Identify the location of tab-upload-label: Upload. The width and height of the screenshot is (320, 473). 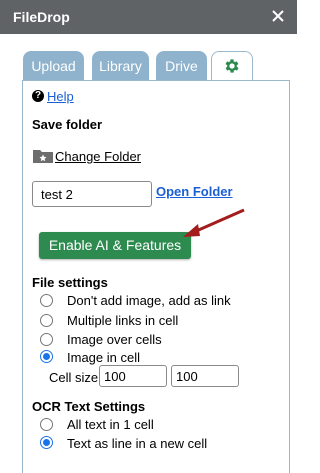
(53, 66).